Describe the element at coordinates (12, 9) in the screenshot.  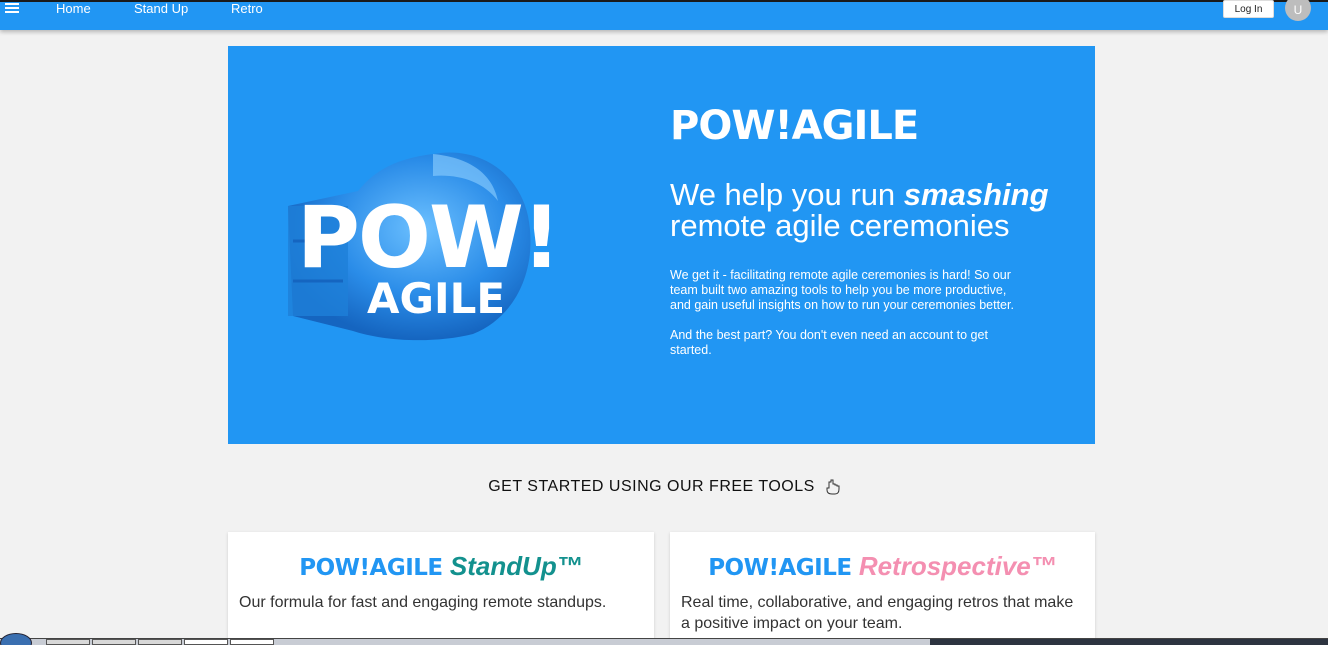
I see `hamburger-menu-icon` at that location.